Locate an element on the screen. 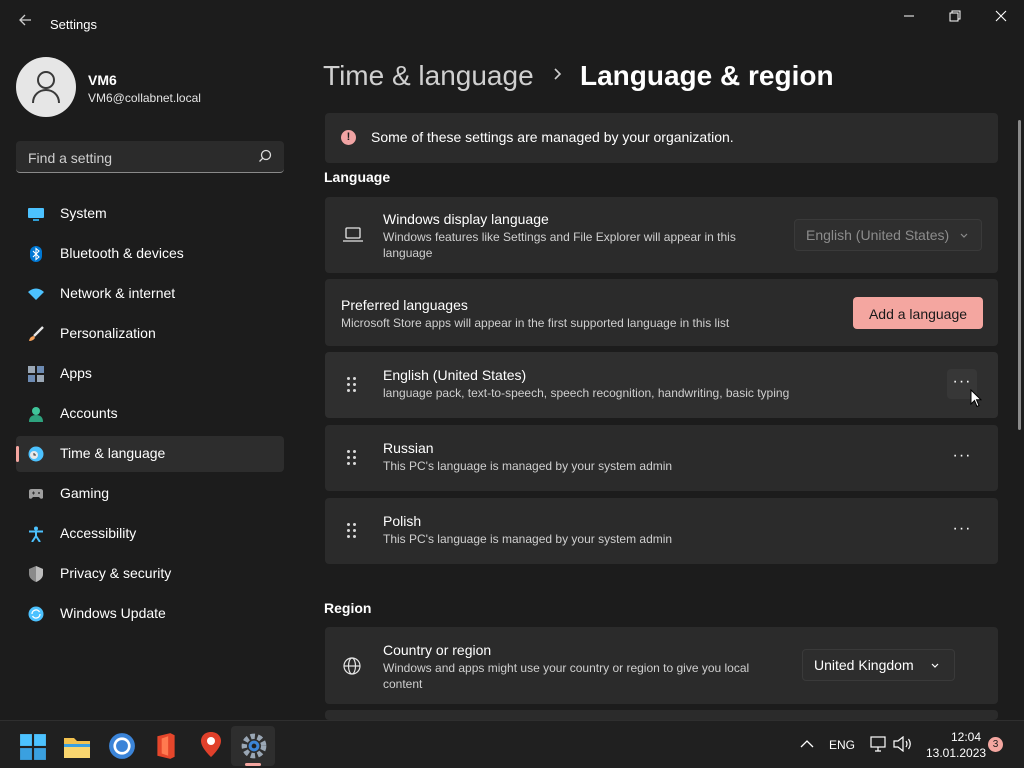 The image size is (1024, 768). sidebar-item-bluetooth: Bluetooth & devices is located at coordinates (150, 254).